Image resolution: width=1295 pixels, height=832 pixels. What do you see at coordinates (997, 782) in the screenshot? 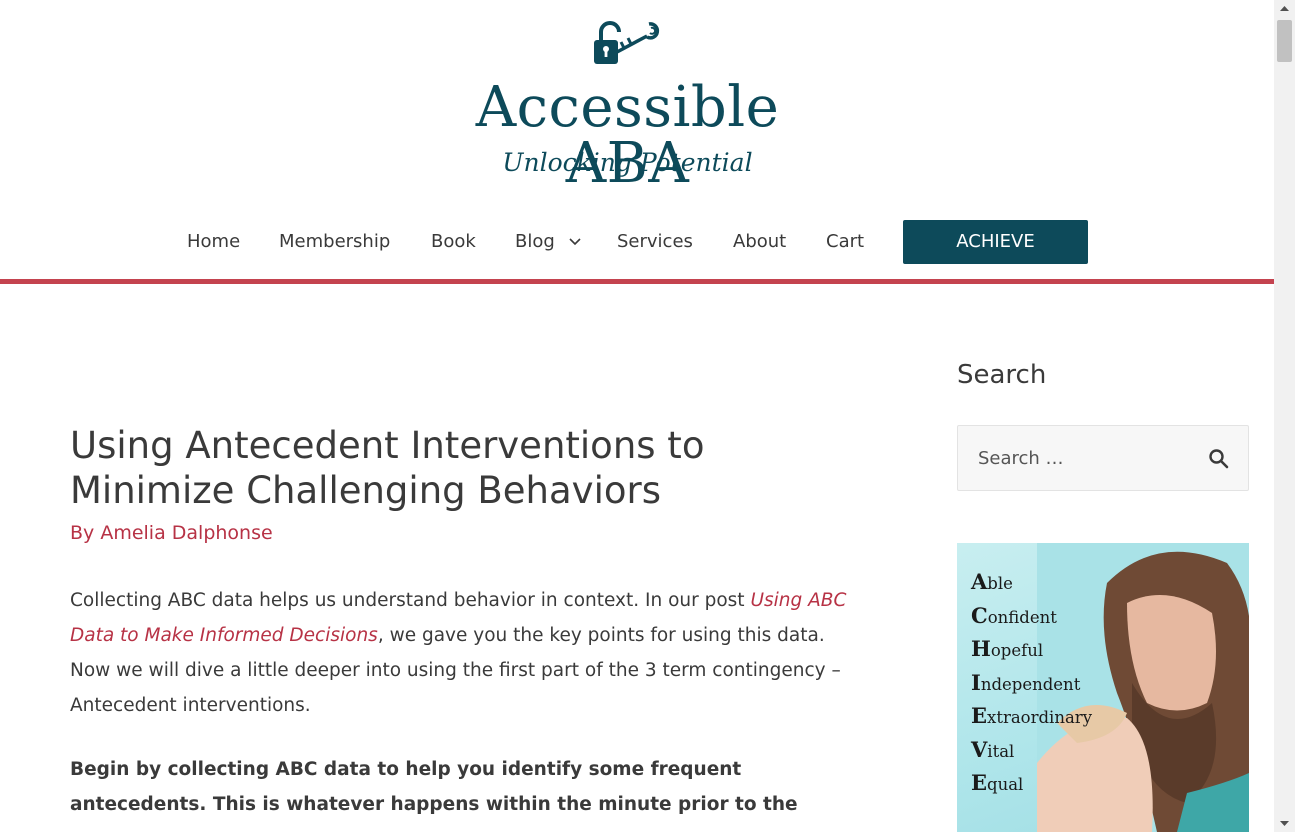
I see `promo-word: Equal` at bounding box center [997, 782].